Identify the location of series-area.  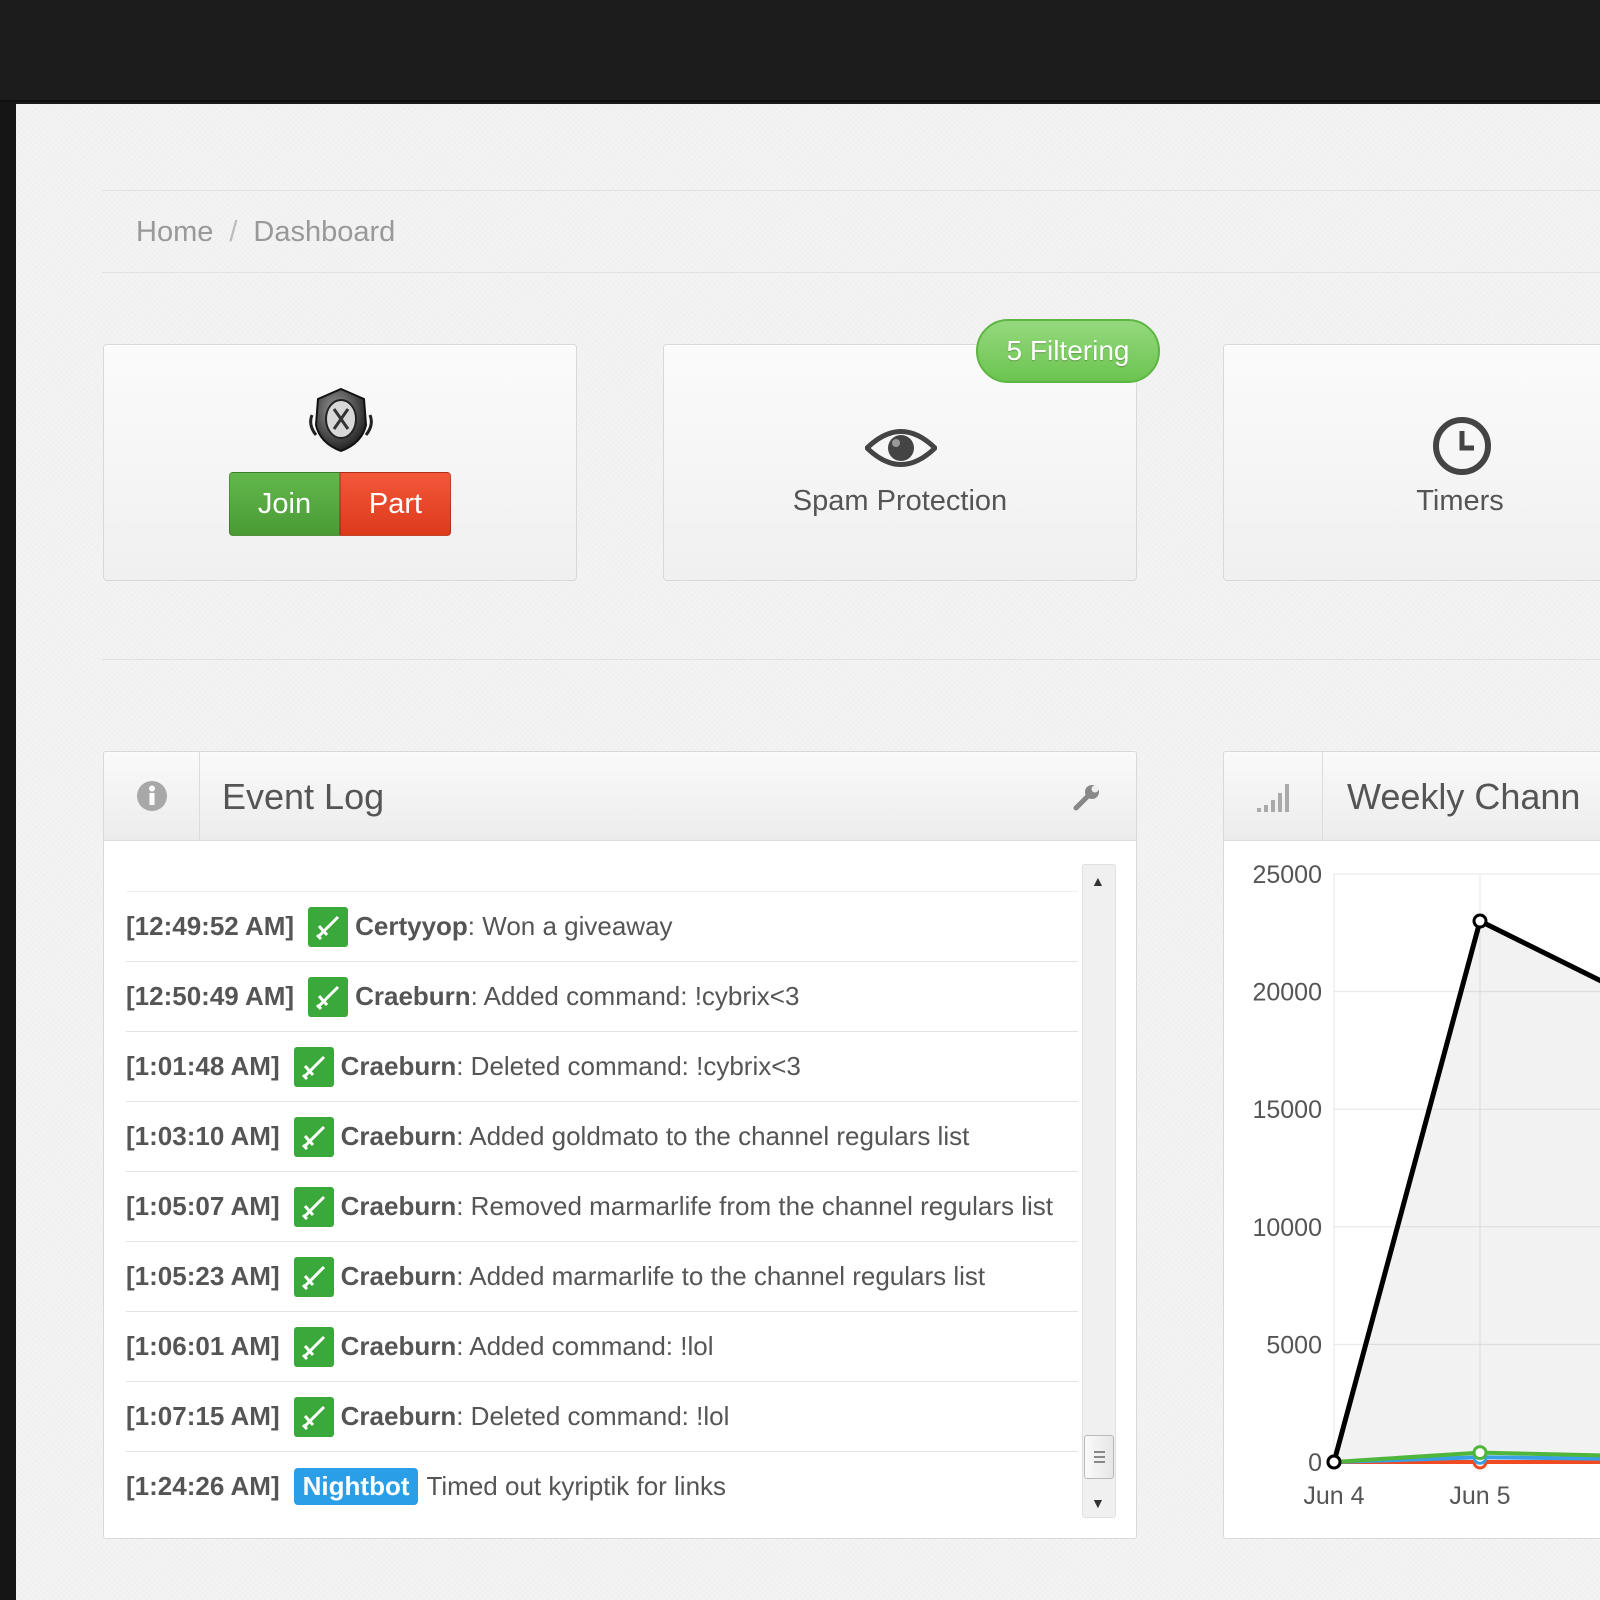
(1467, 1191).